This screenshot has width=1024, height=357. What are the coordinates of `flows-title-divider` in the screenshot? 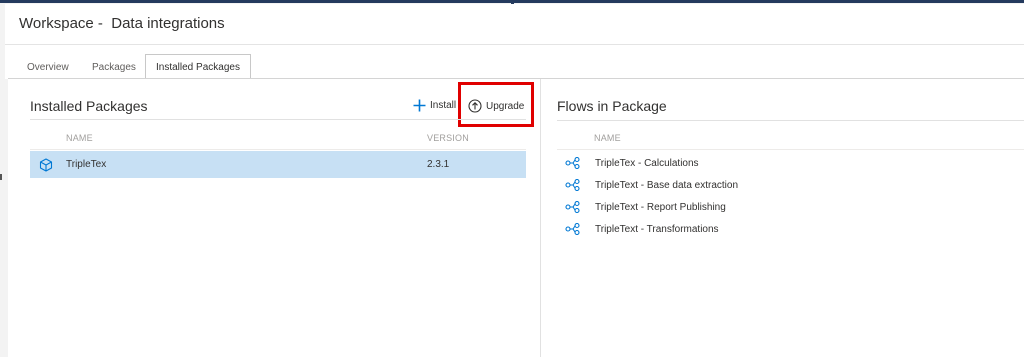 It's located at (790, 120).